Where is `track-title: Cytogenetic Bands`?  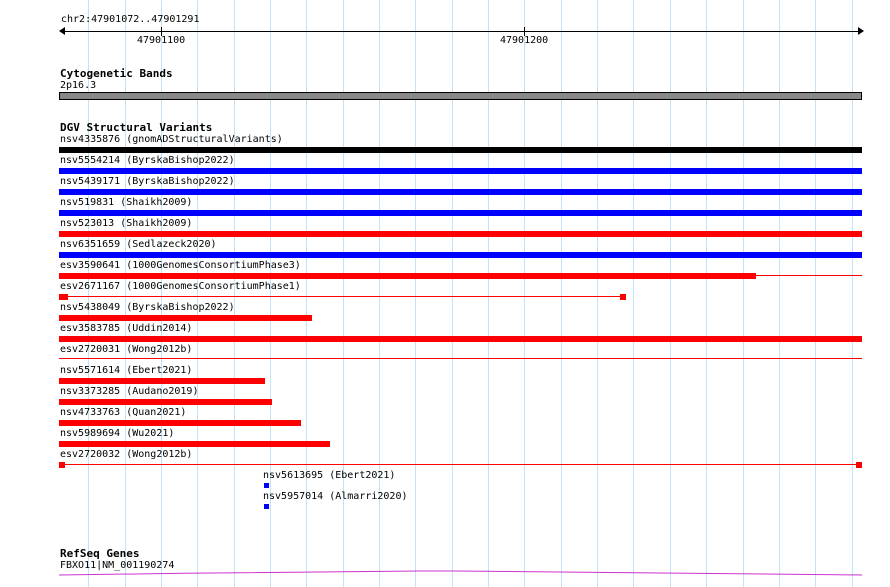
track-title: Cytogenetic Bands is located at coordinates (116, 73).